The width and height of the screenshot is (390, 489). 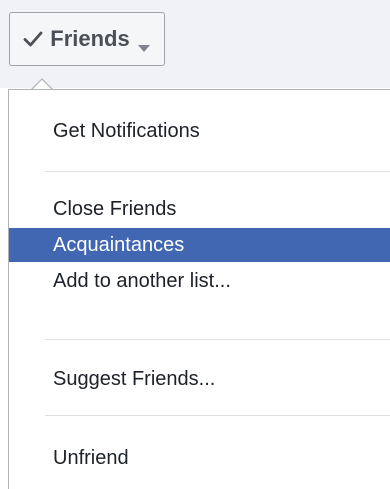 I want to click on menu-item-label: Acquaintances, so click(x=119, y=244).